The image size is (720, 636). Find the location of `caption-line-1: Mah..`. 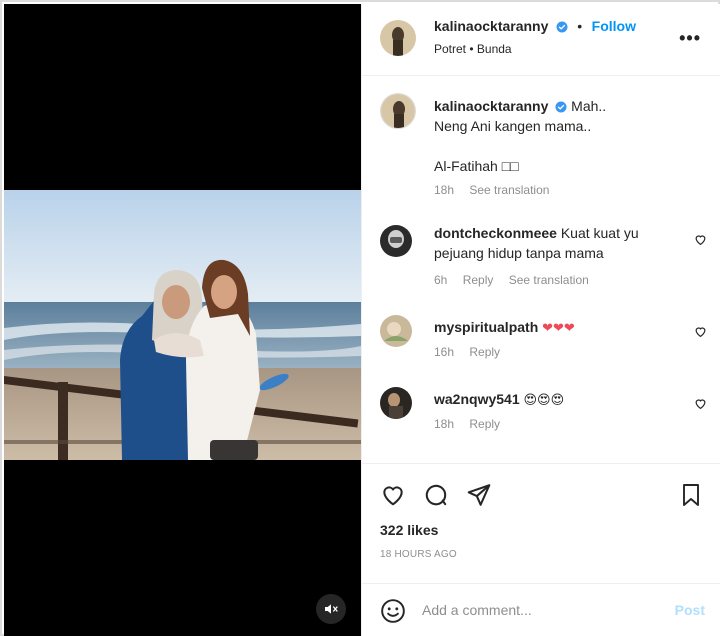

caption-line-1: Mah.. is located at coordinates (589, 106).